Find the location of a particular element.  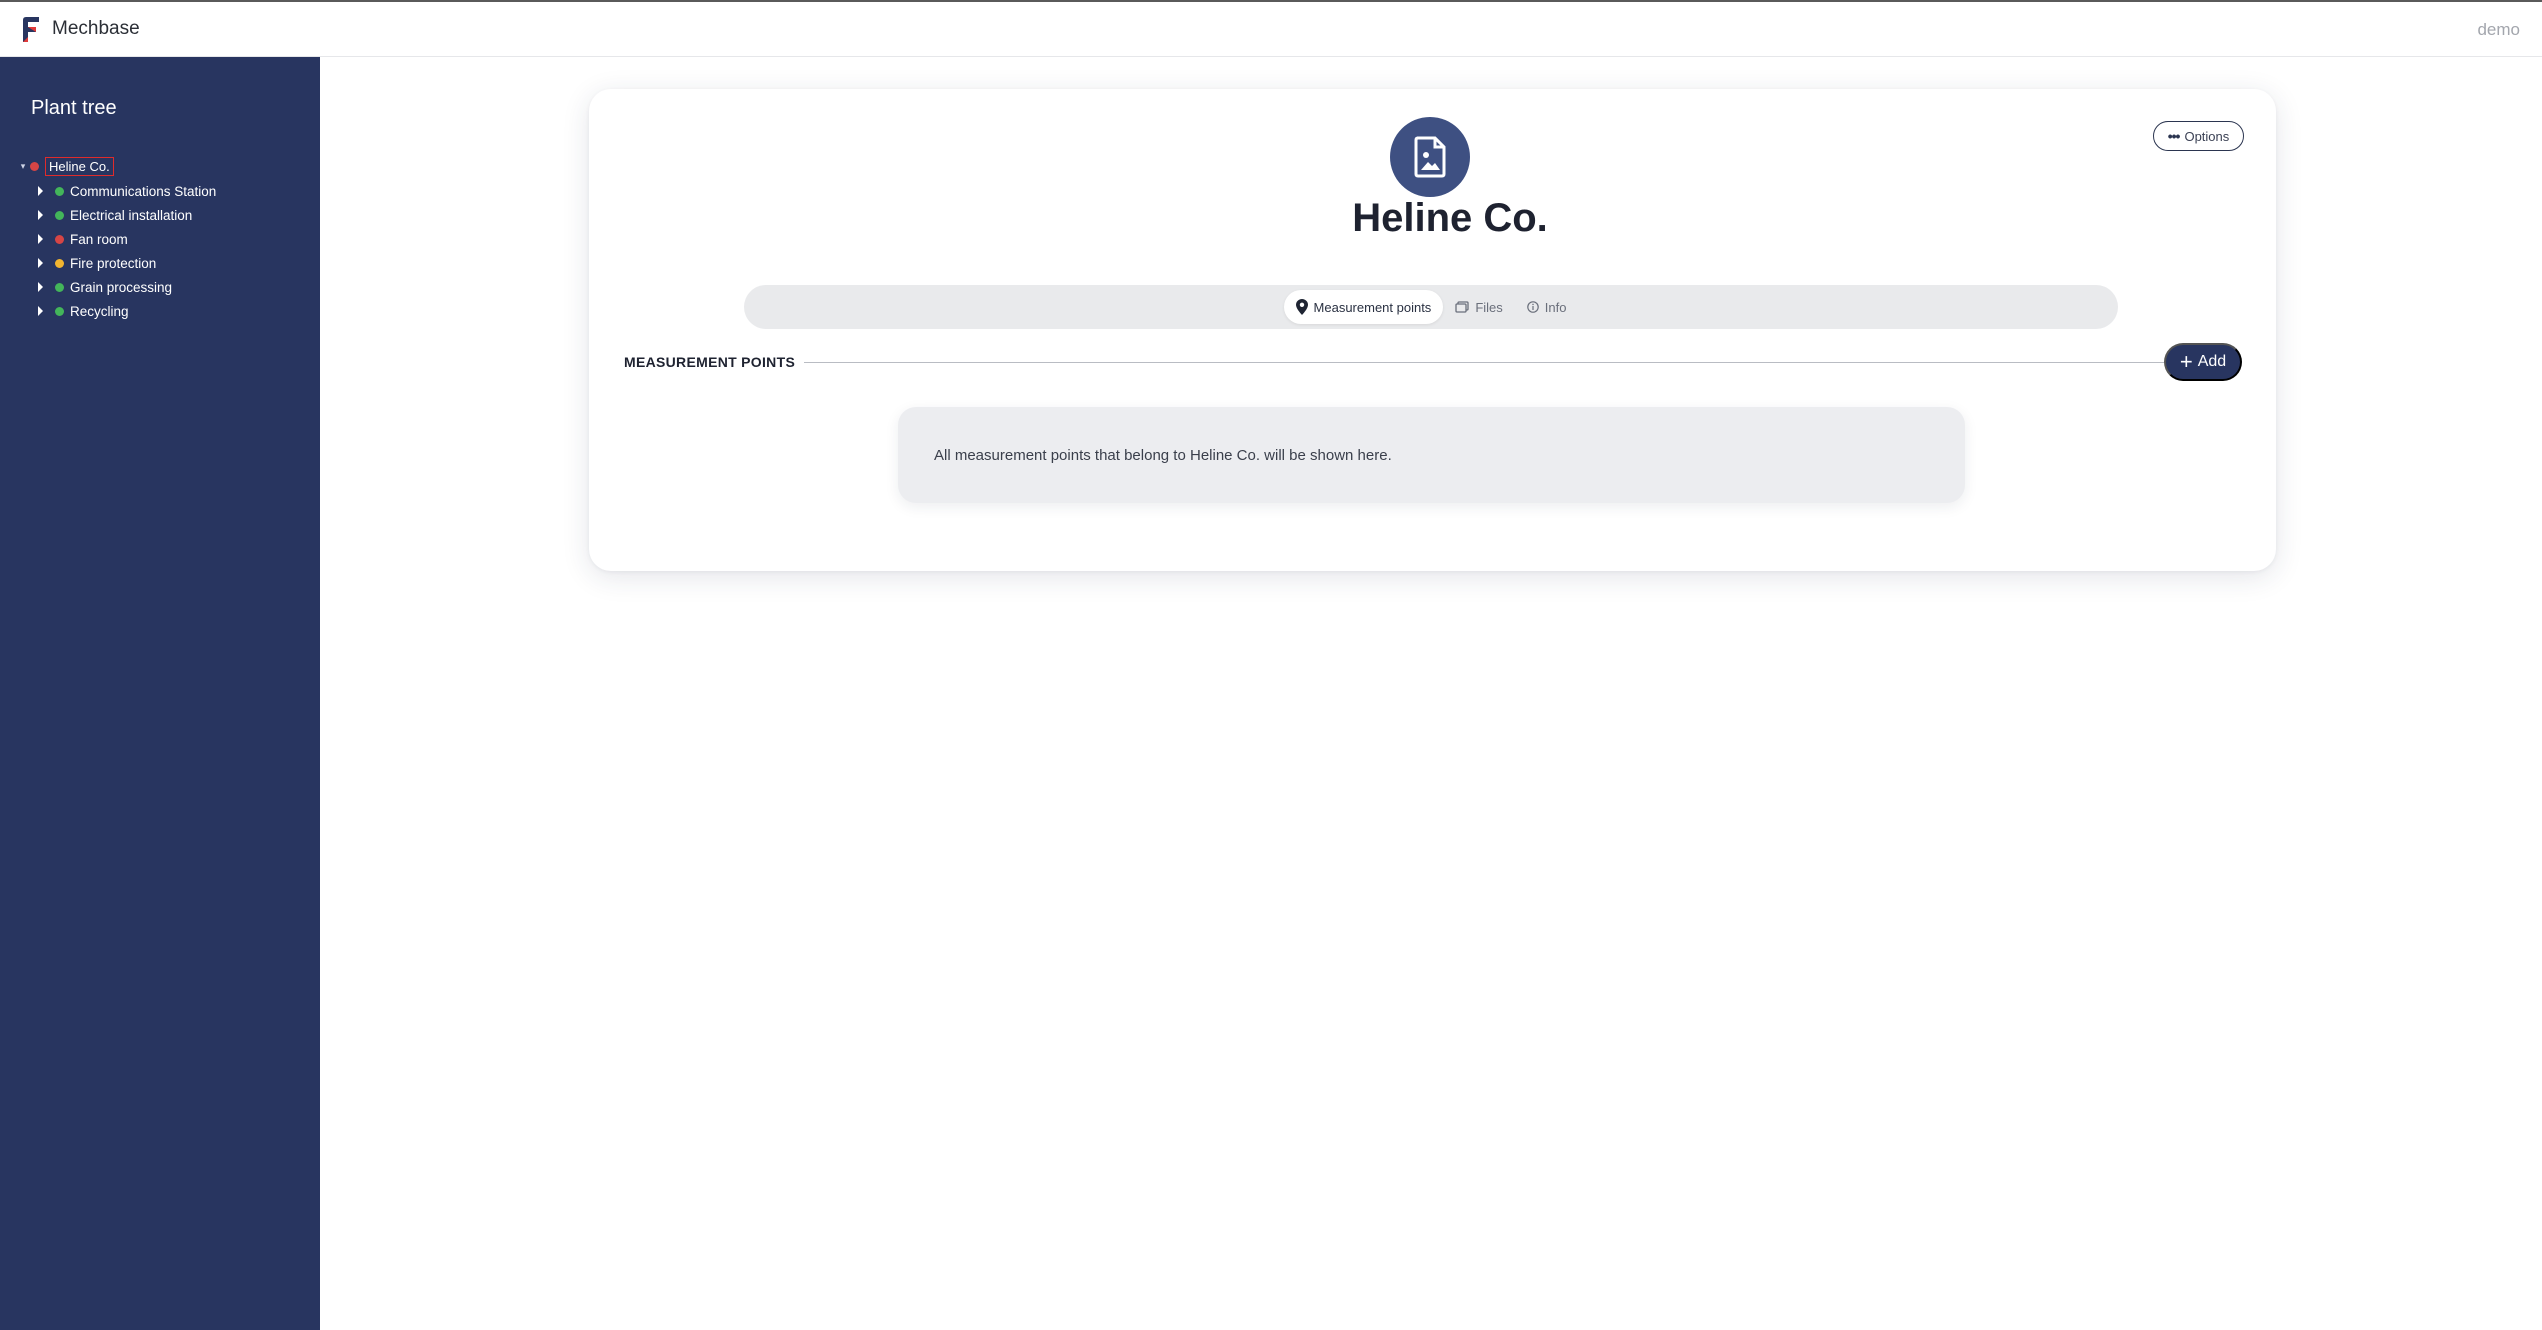

section-header: MEASUREMENT POINTS + Add is located at coordinates (1433, 362).